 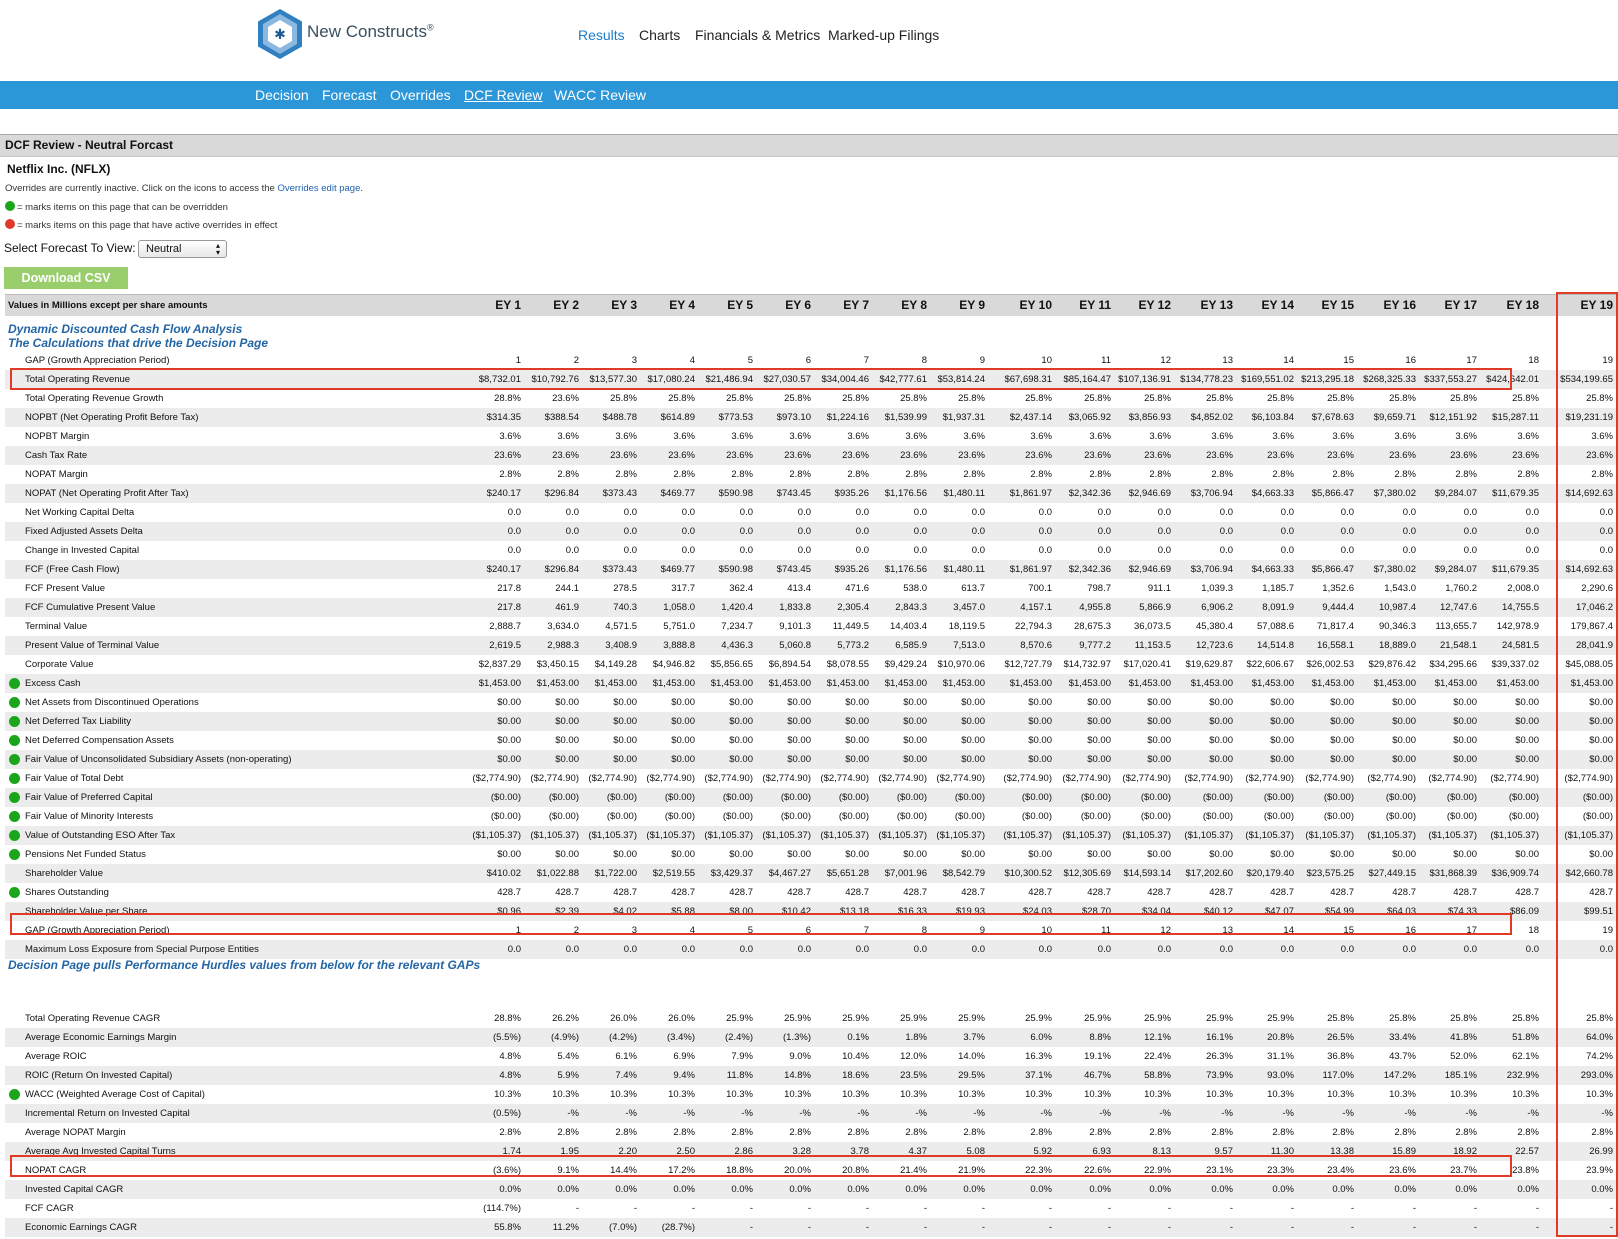 What do you see at coordinates (503, 417) in the screenshot?
I see `table-cell: $314.35` at bounding box center [503, 417].